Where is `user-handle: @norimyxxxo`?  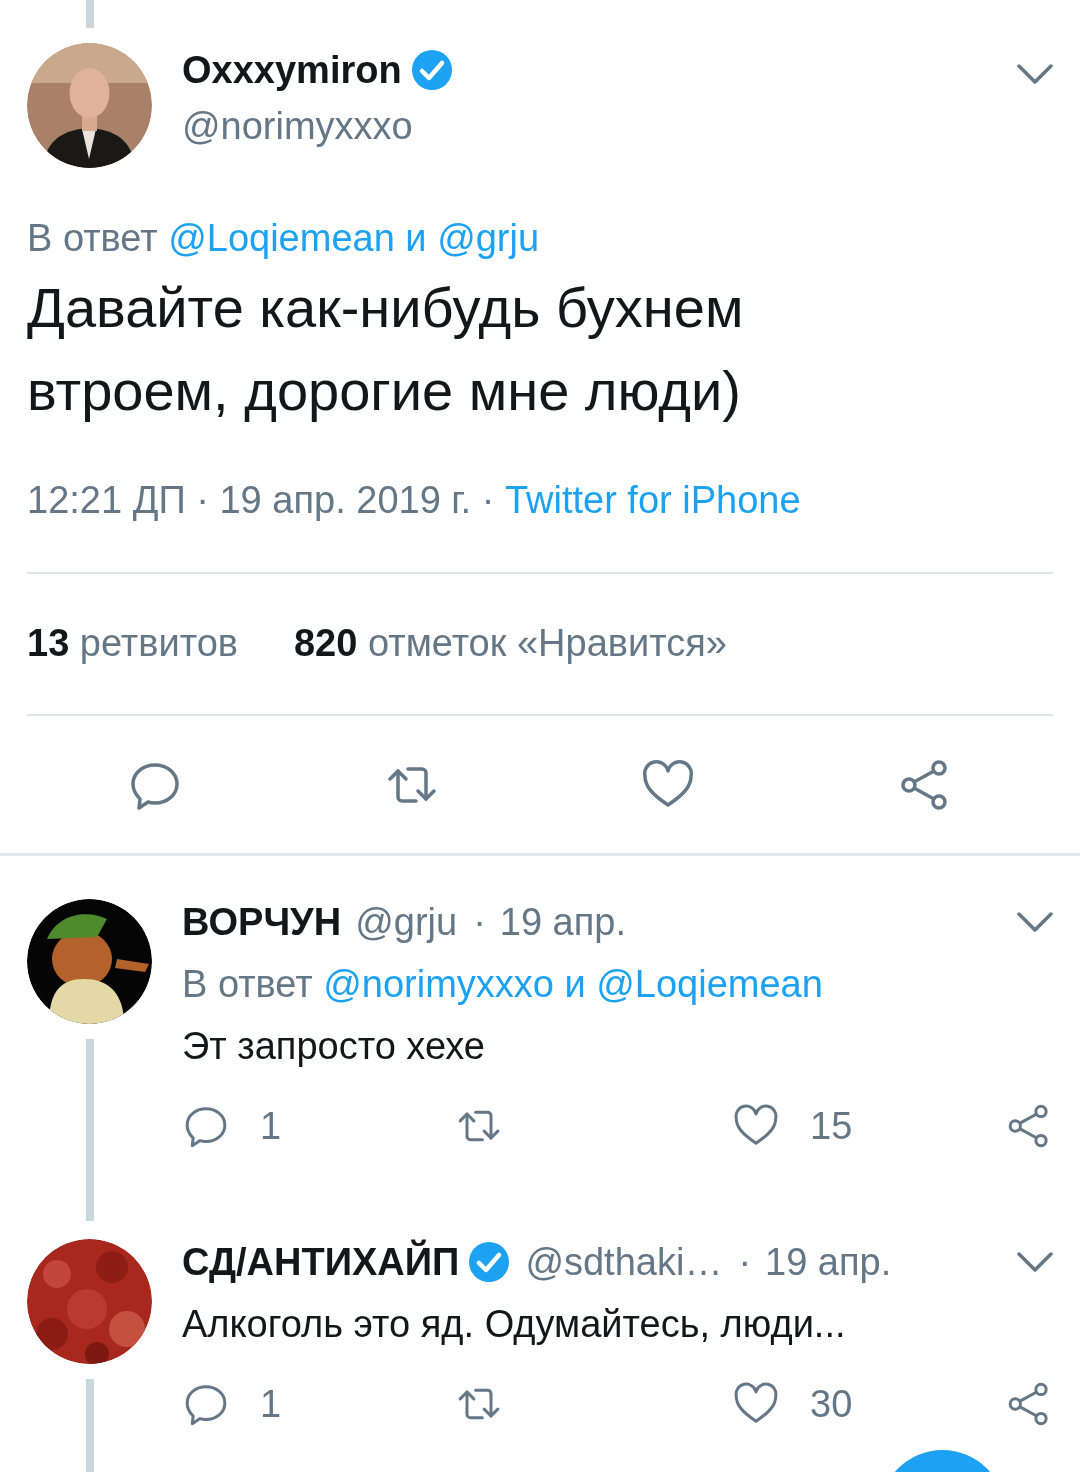
user-handle: @norimyxxxo is located at coordinates (298, 126).